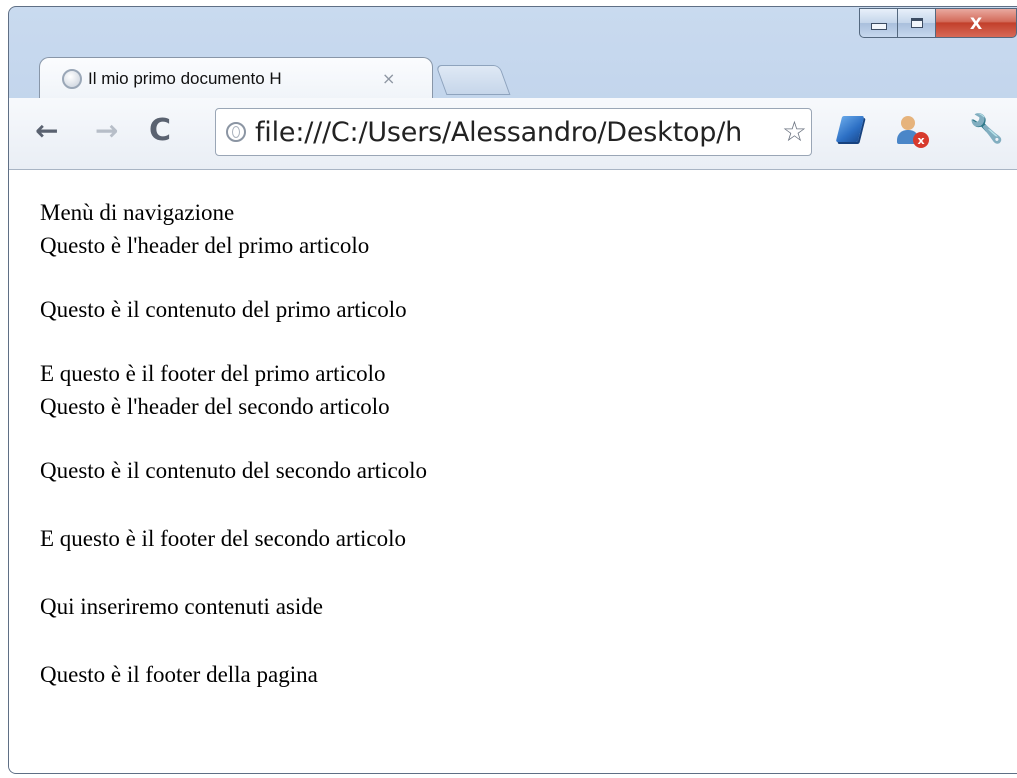 The width and height of the screenshot is (1017, 778). Describe the element at coordinates (878, 26) in the screenshot. I see `minimize-icon` at that location.